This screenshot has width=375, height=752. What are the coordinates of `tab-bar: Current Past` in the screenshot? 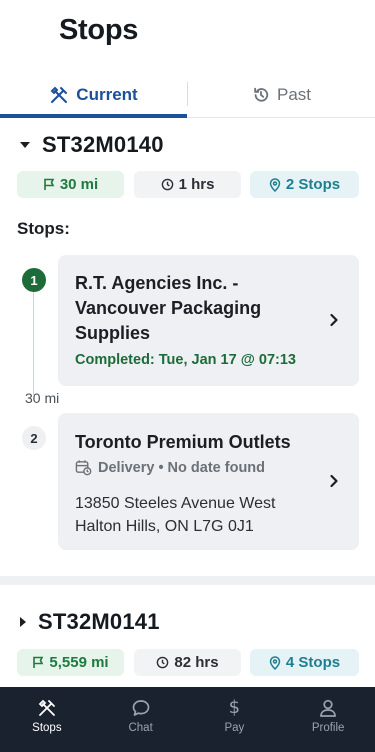 It's located at (187, 95).